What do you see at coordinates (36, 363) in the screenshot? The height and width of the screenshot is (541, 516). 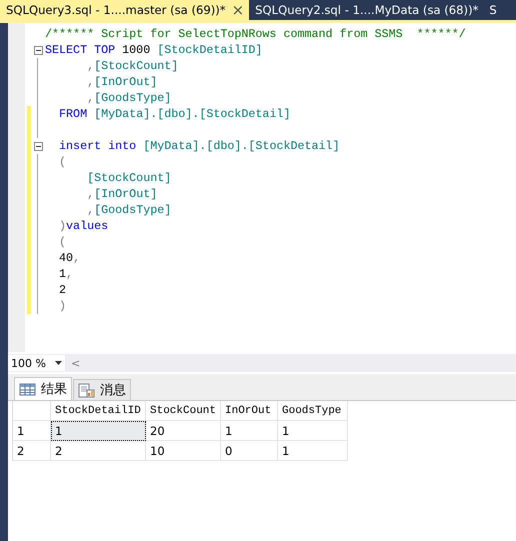 I see `zoom-dropdown: 100 %` at bounding box center [36, 363].